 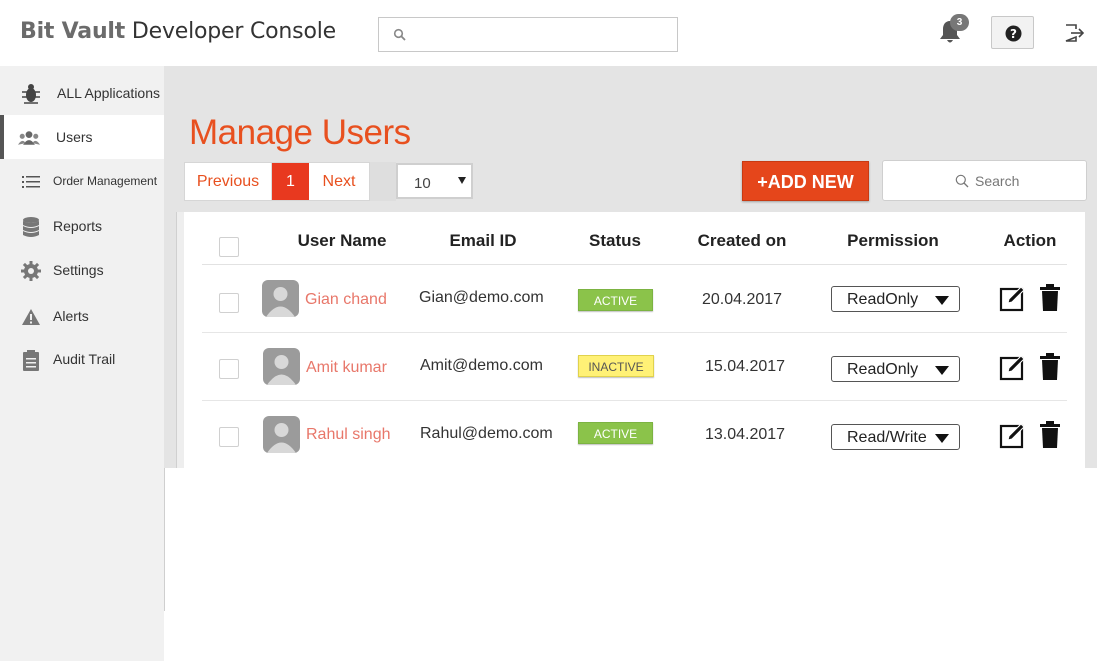 I want to click on user-name-link: Gian chand, so click(x=346, y=300).